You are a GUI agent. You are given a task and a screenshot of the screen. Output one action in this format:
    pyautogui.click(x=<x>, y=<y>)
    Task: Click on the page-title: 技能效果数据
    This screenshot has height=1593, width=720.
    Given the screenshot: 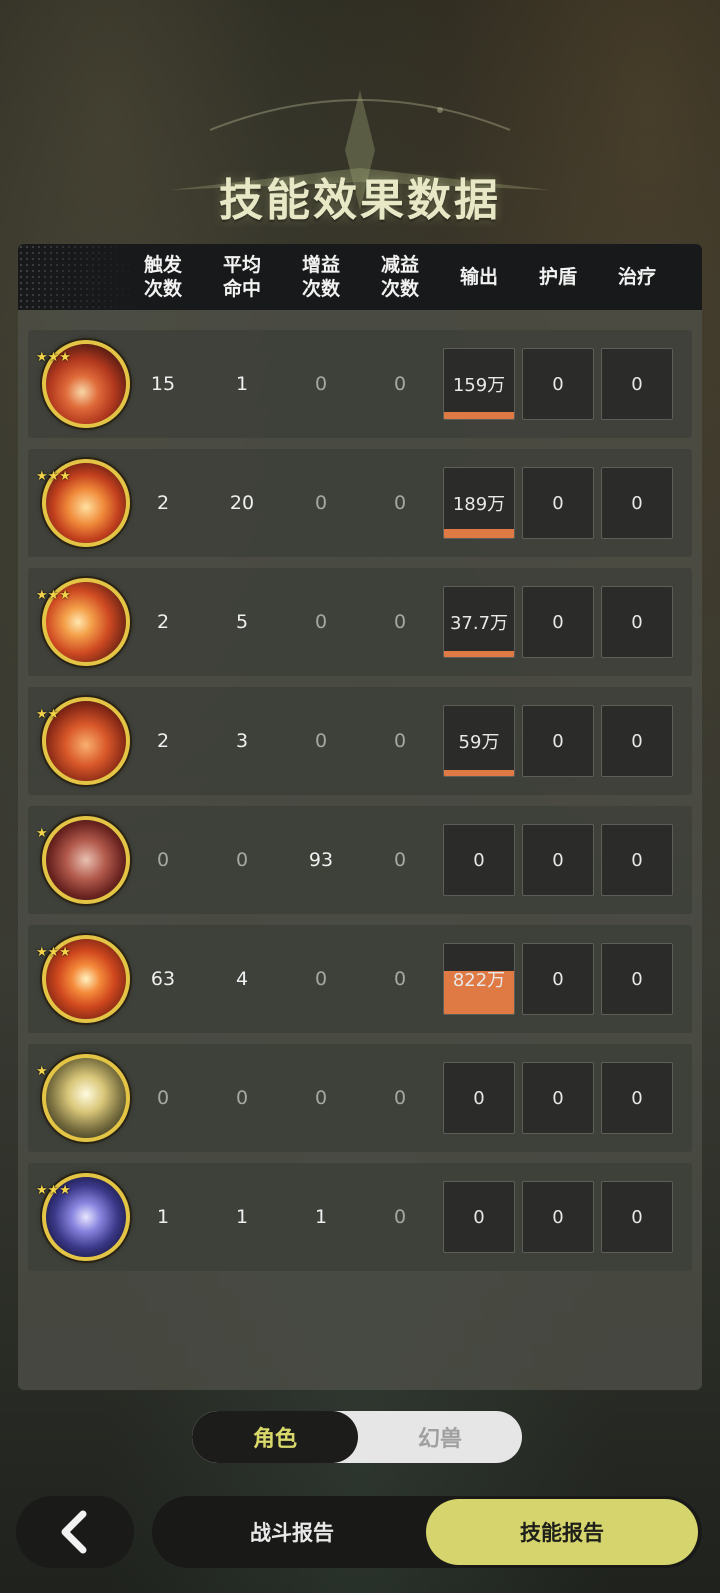 What is the action you would take?
    pyautogui.click(x=360, y=200)
    